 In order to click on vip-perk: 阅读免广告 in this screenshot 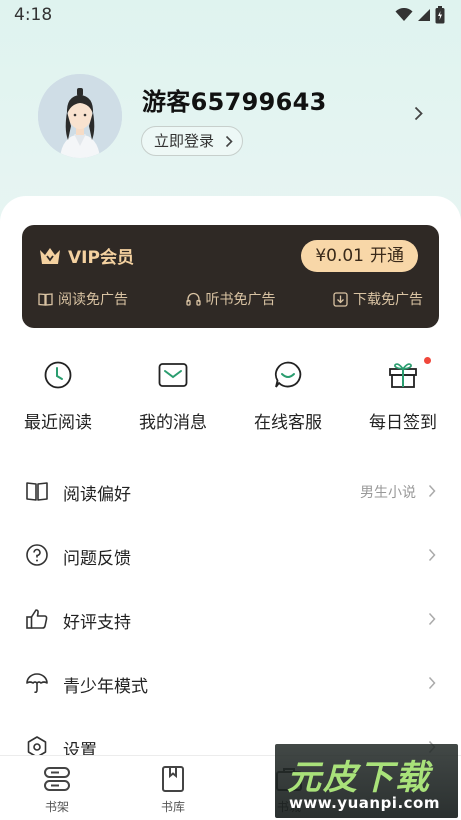, I will do `click(83, 299)`.